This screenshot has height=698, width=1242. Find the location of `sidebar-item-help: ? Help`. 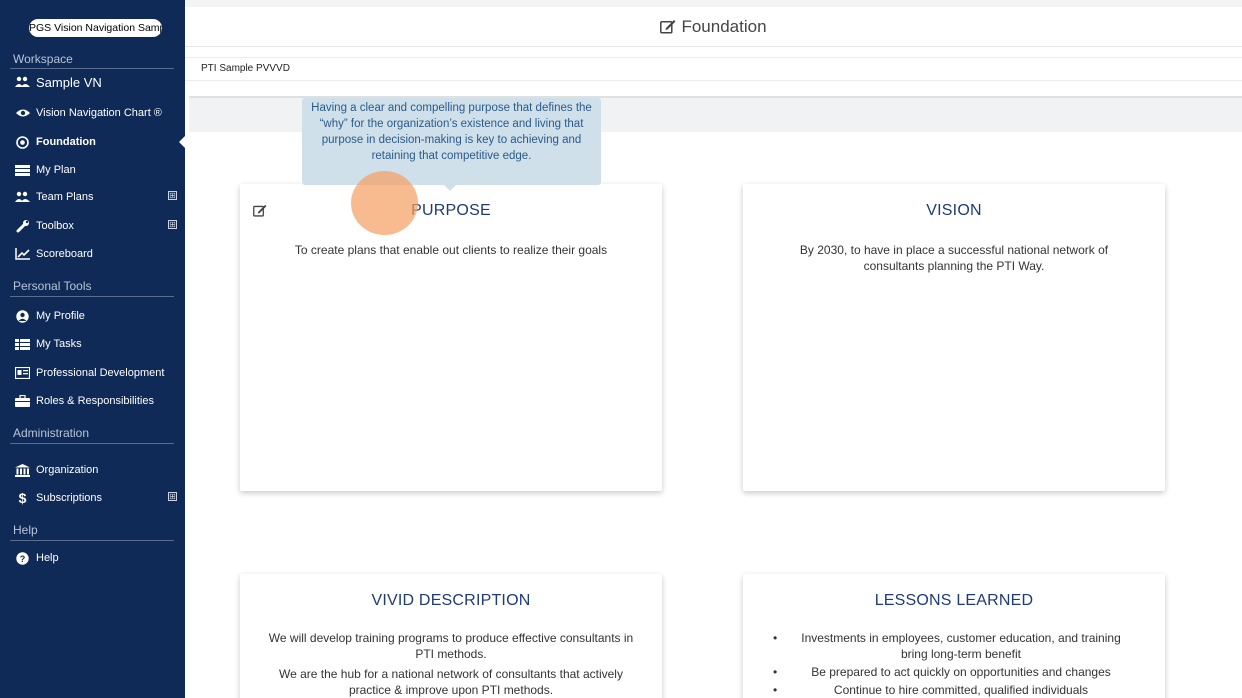

sidebar-item-help: ? Help is located at coordinates (92, 558).